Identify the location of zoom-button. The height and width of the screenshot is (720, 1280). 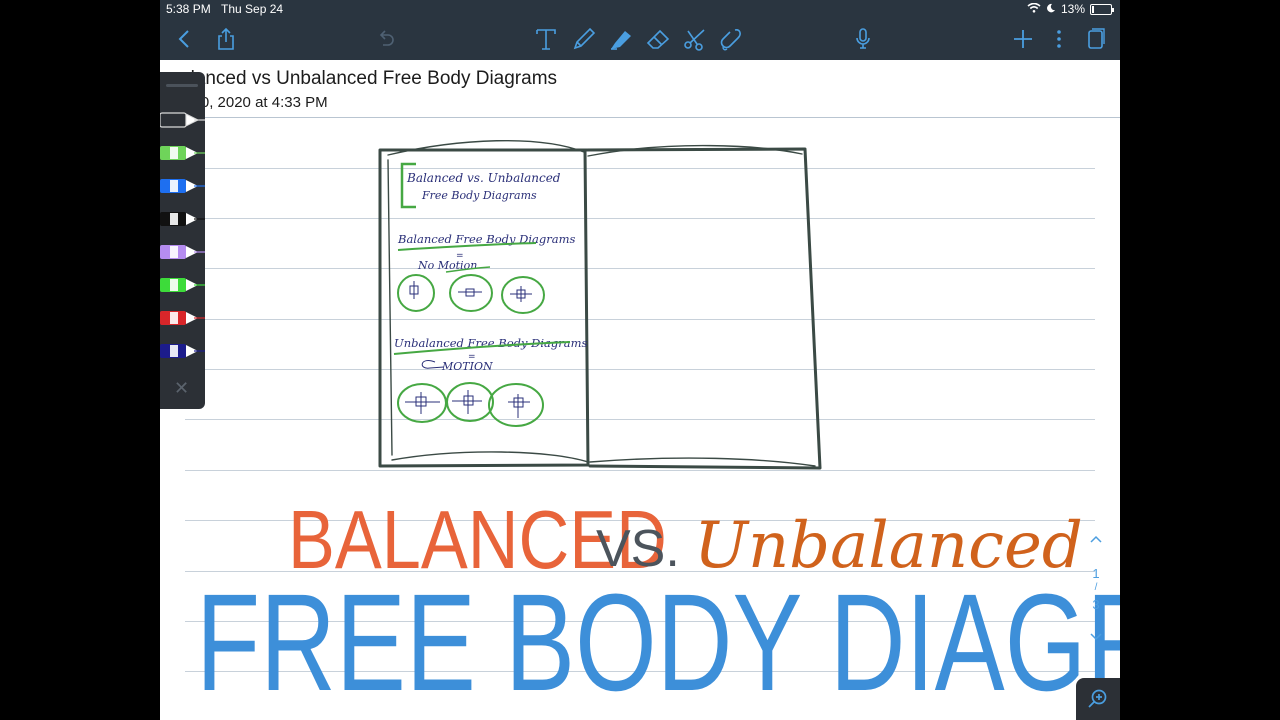
(1098, 699).